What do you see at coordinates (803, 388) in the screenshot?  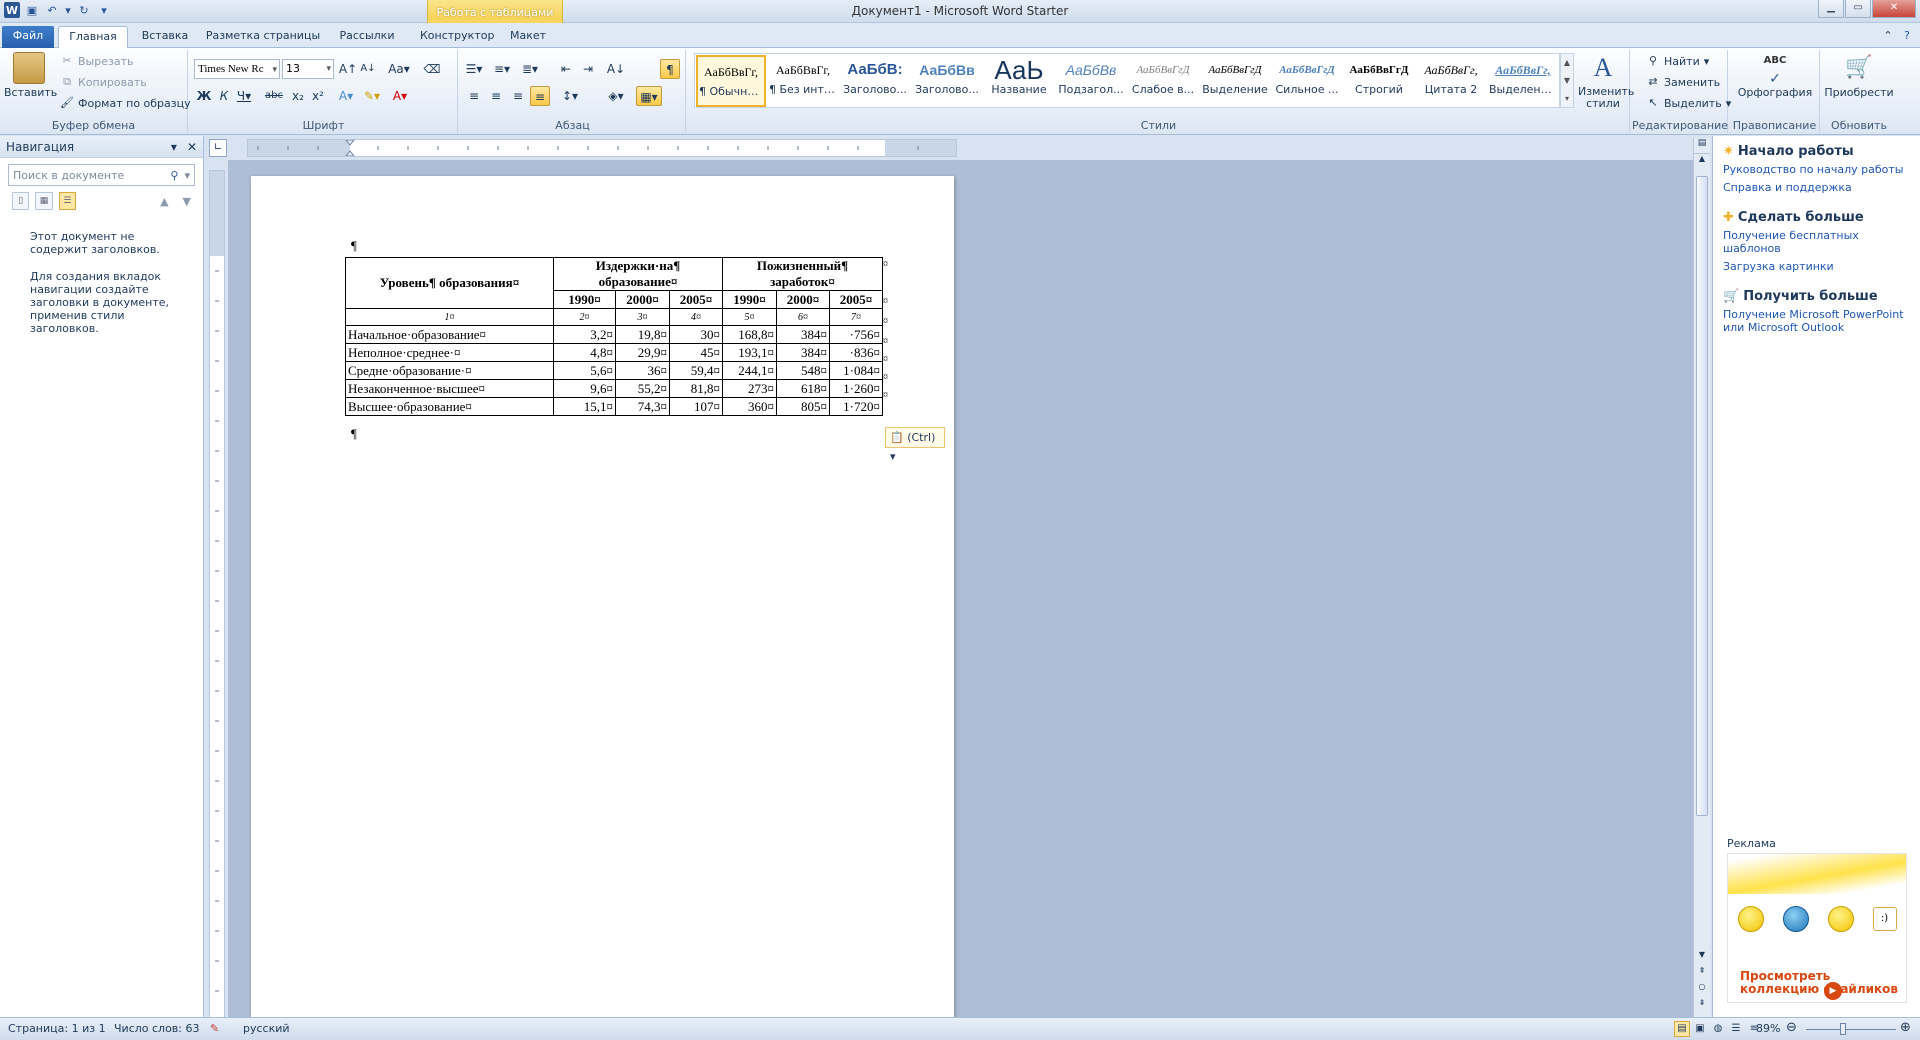 I see `value-cell: 618¤` at bounding box center [803, 388].